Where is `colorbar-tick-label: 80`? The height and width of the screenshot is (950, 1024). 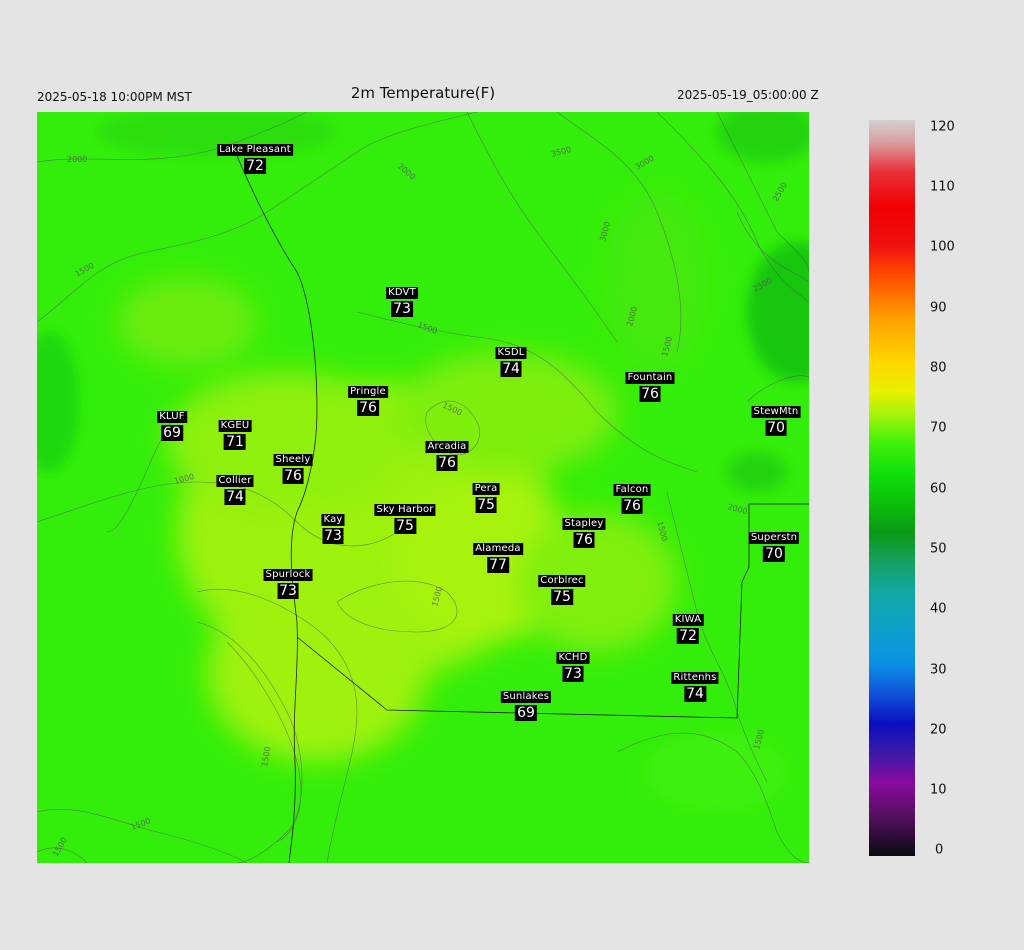 colorbar-tick-label: 80 is located at coordinates (938, 368).